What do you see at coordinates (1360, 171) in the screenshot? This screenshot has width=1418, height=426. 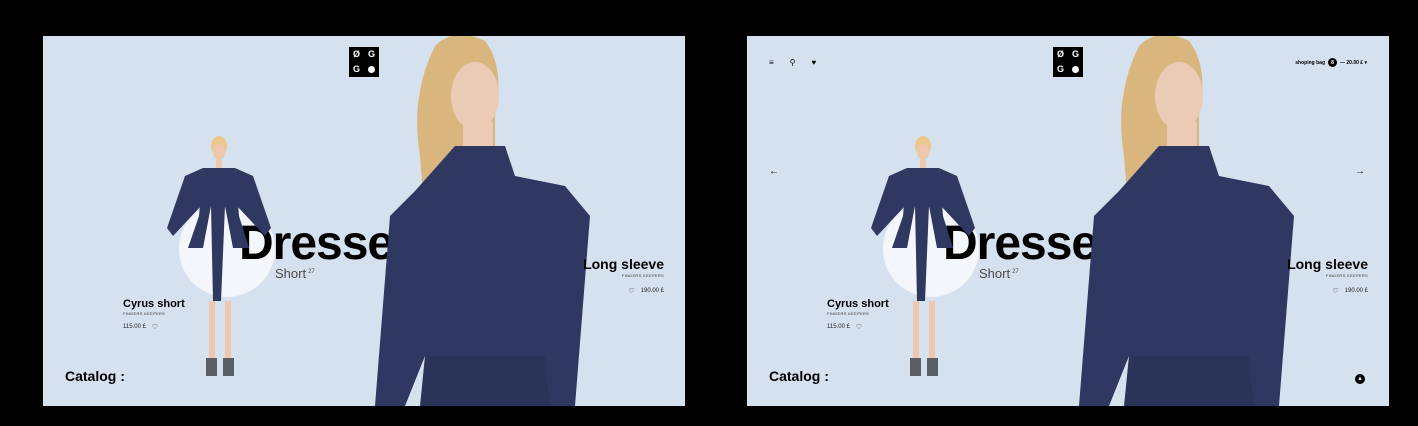 I see `arrow-right-icon: →` at bounding box center [1360, 171].